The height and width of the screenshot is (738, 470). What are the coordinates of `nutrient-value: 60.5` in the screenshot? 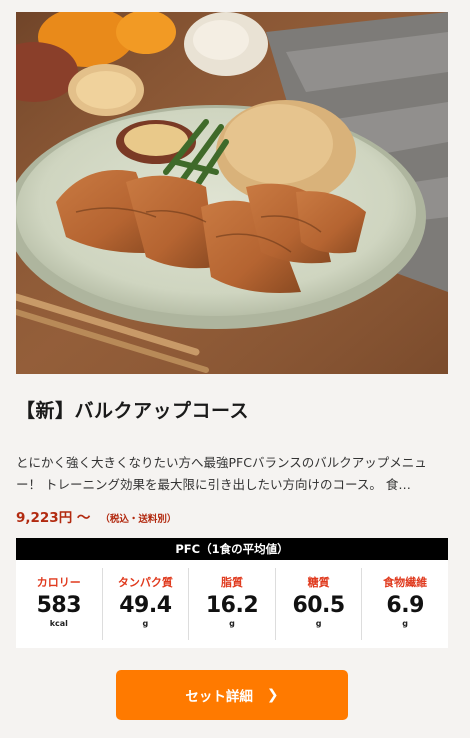 It's located at (318, 605).